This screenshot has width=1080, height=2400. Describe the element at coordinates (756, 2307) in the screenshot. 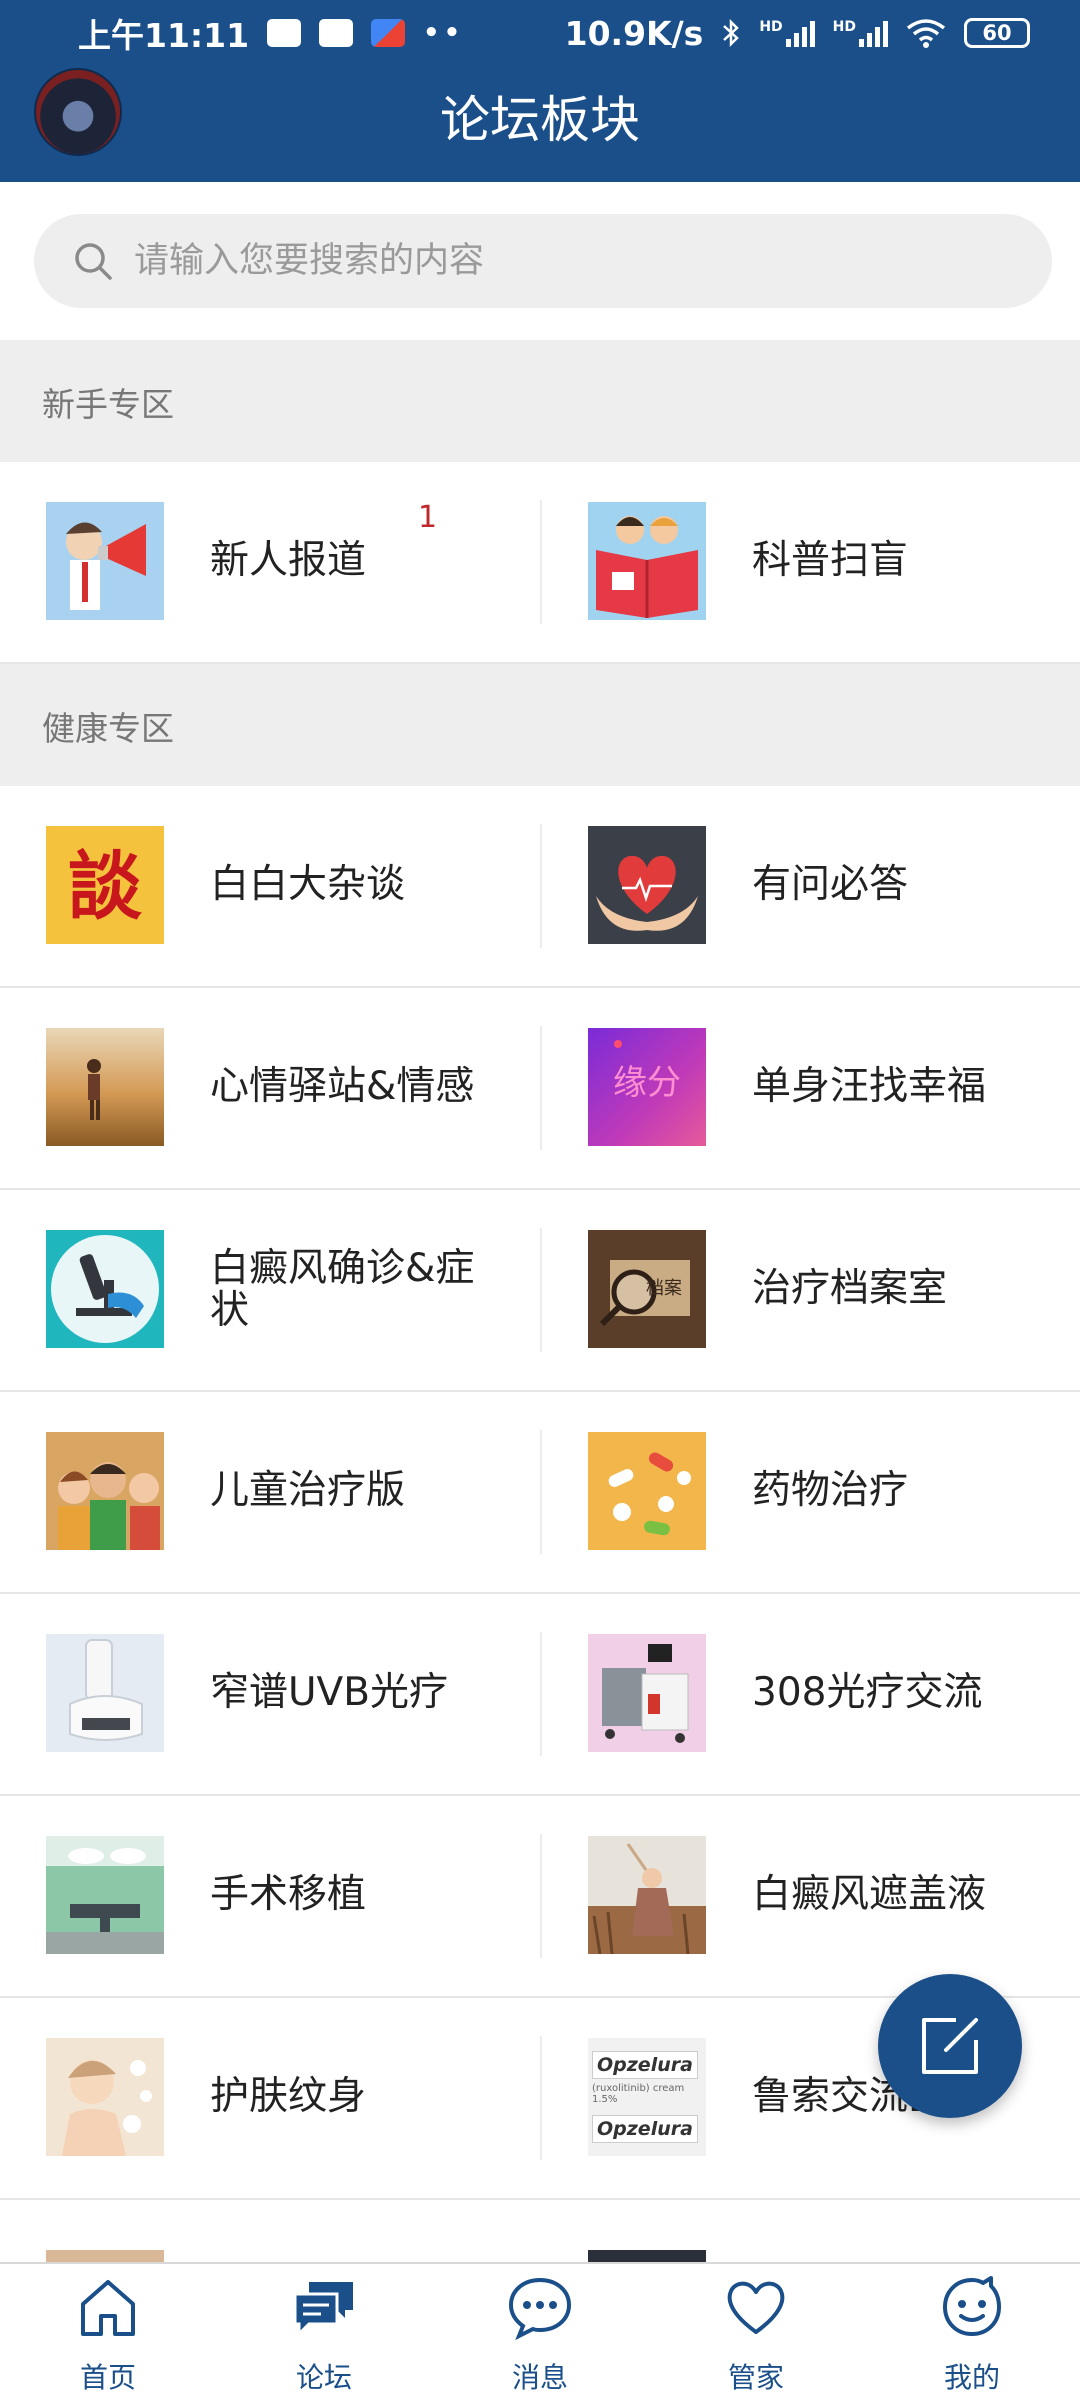

I see `heart-icon` at that location.